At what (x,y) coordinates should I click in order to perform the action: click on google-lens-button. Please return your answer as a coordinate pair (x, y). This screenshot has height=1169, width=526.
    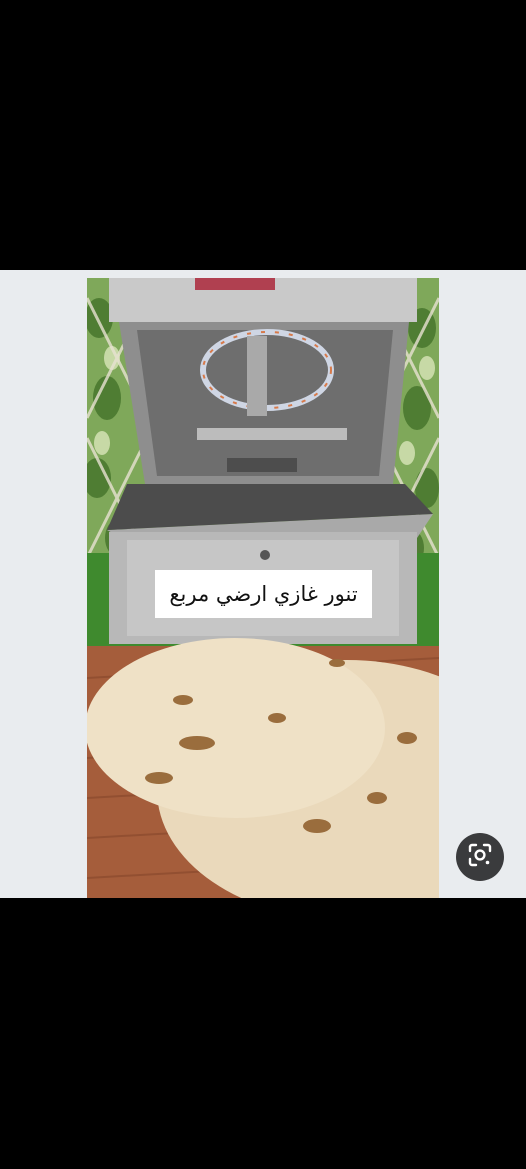
    Looking at the image, I should click on (480, 857).